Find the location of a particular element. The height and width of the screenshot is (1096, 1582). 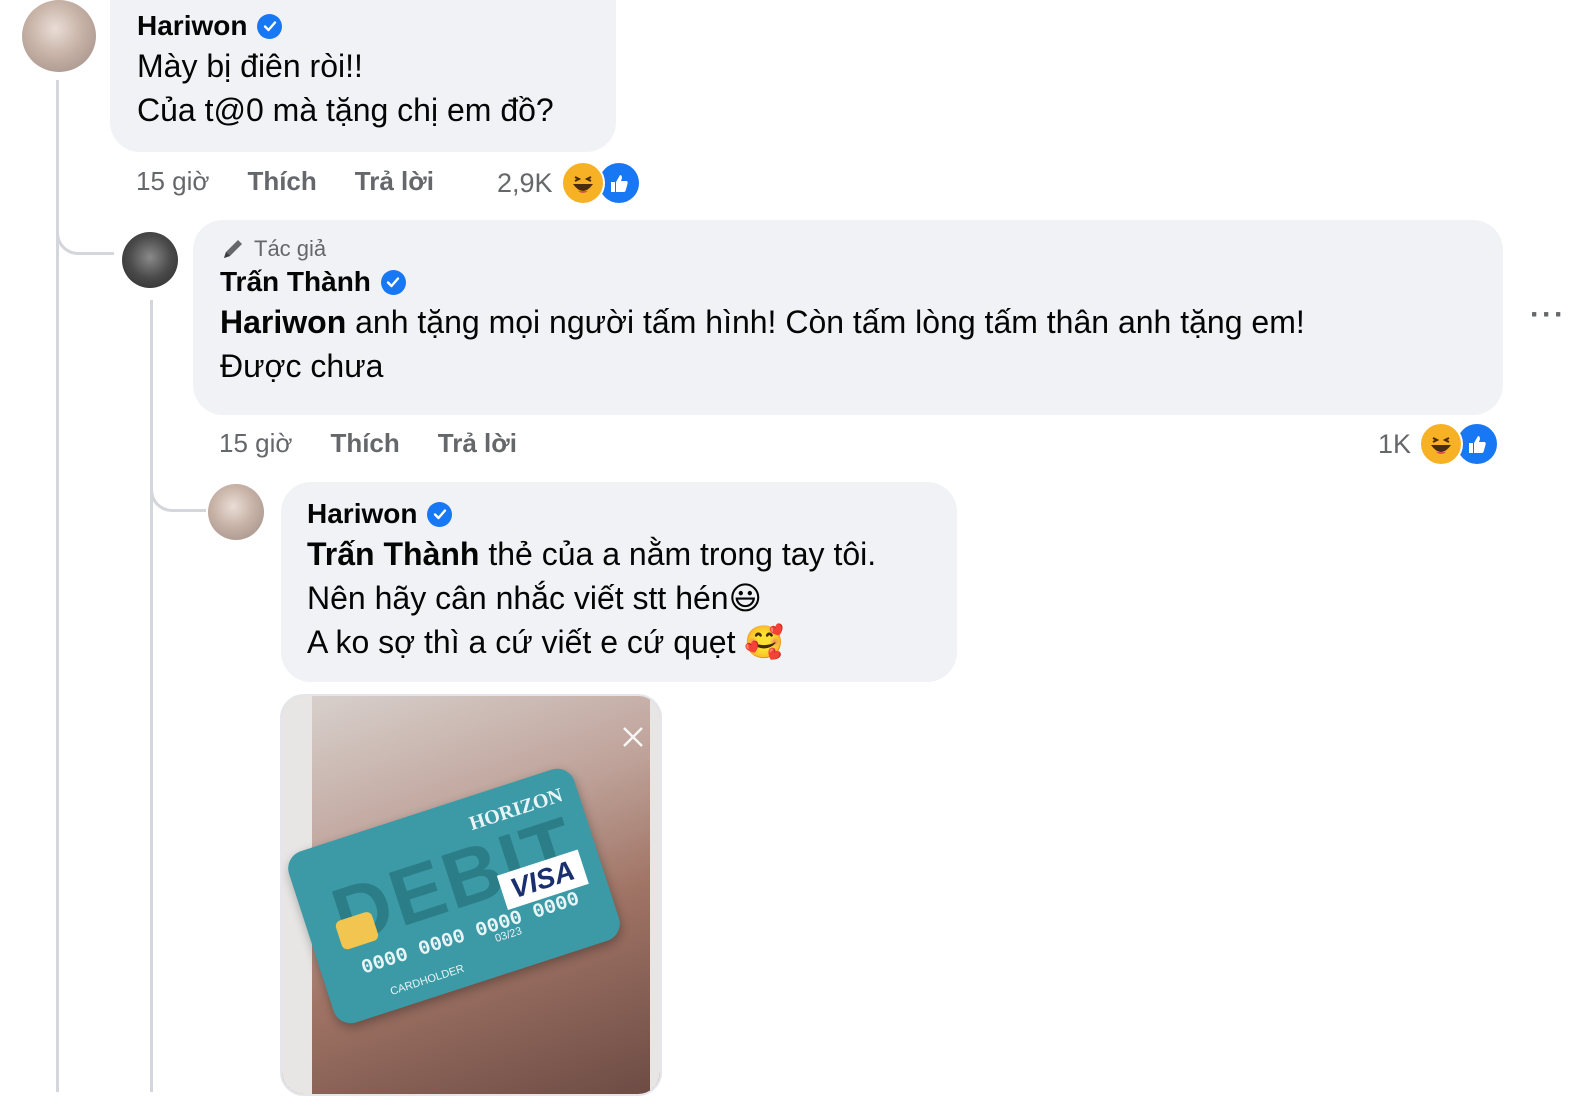

author-badge-label: Tác giả is located at coordinates (290, 248).